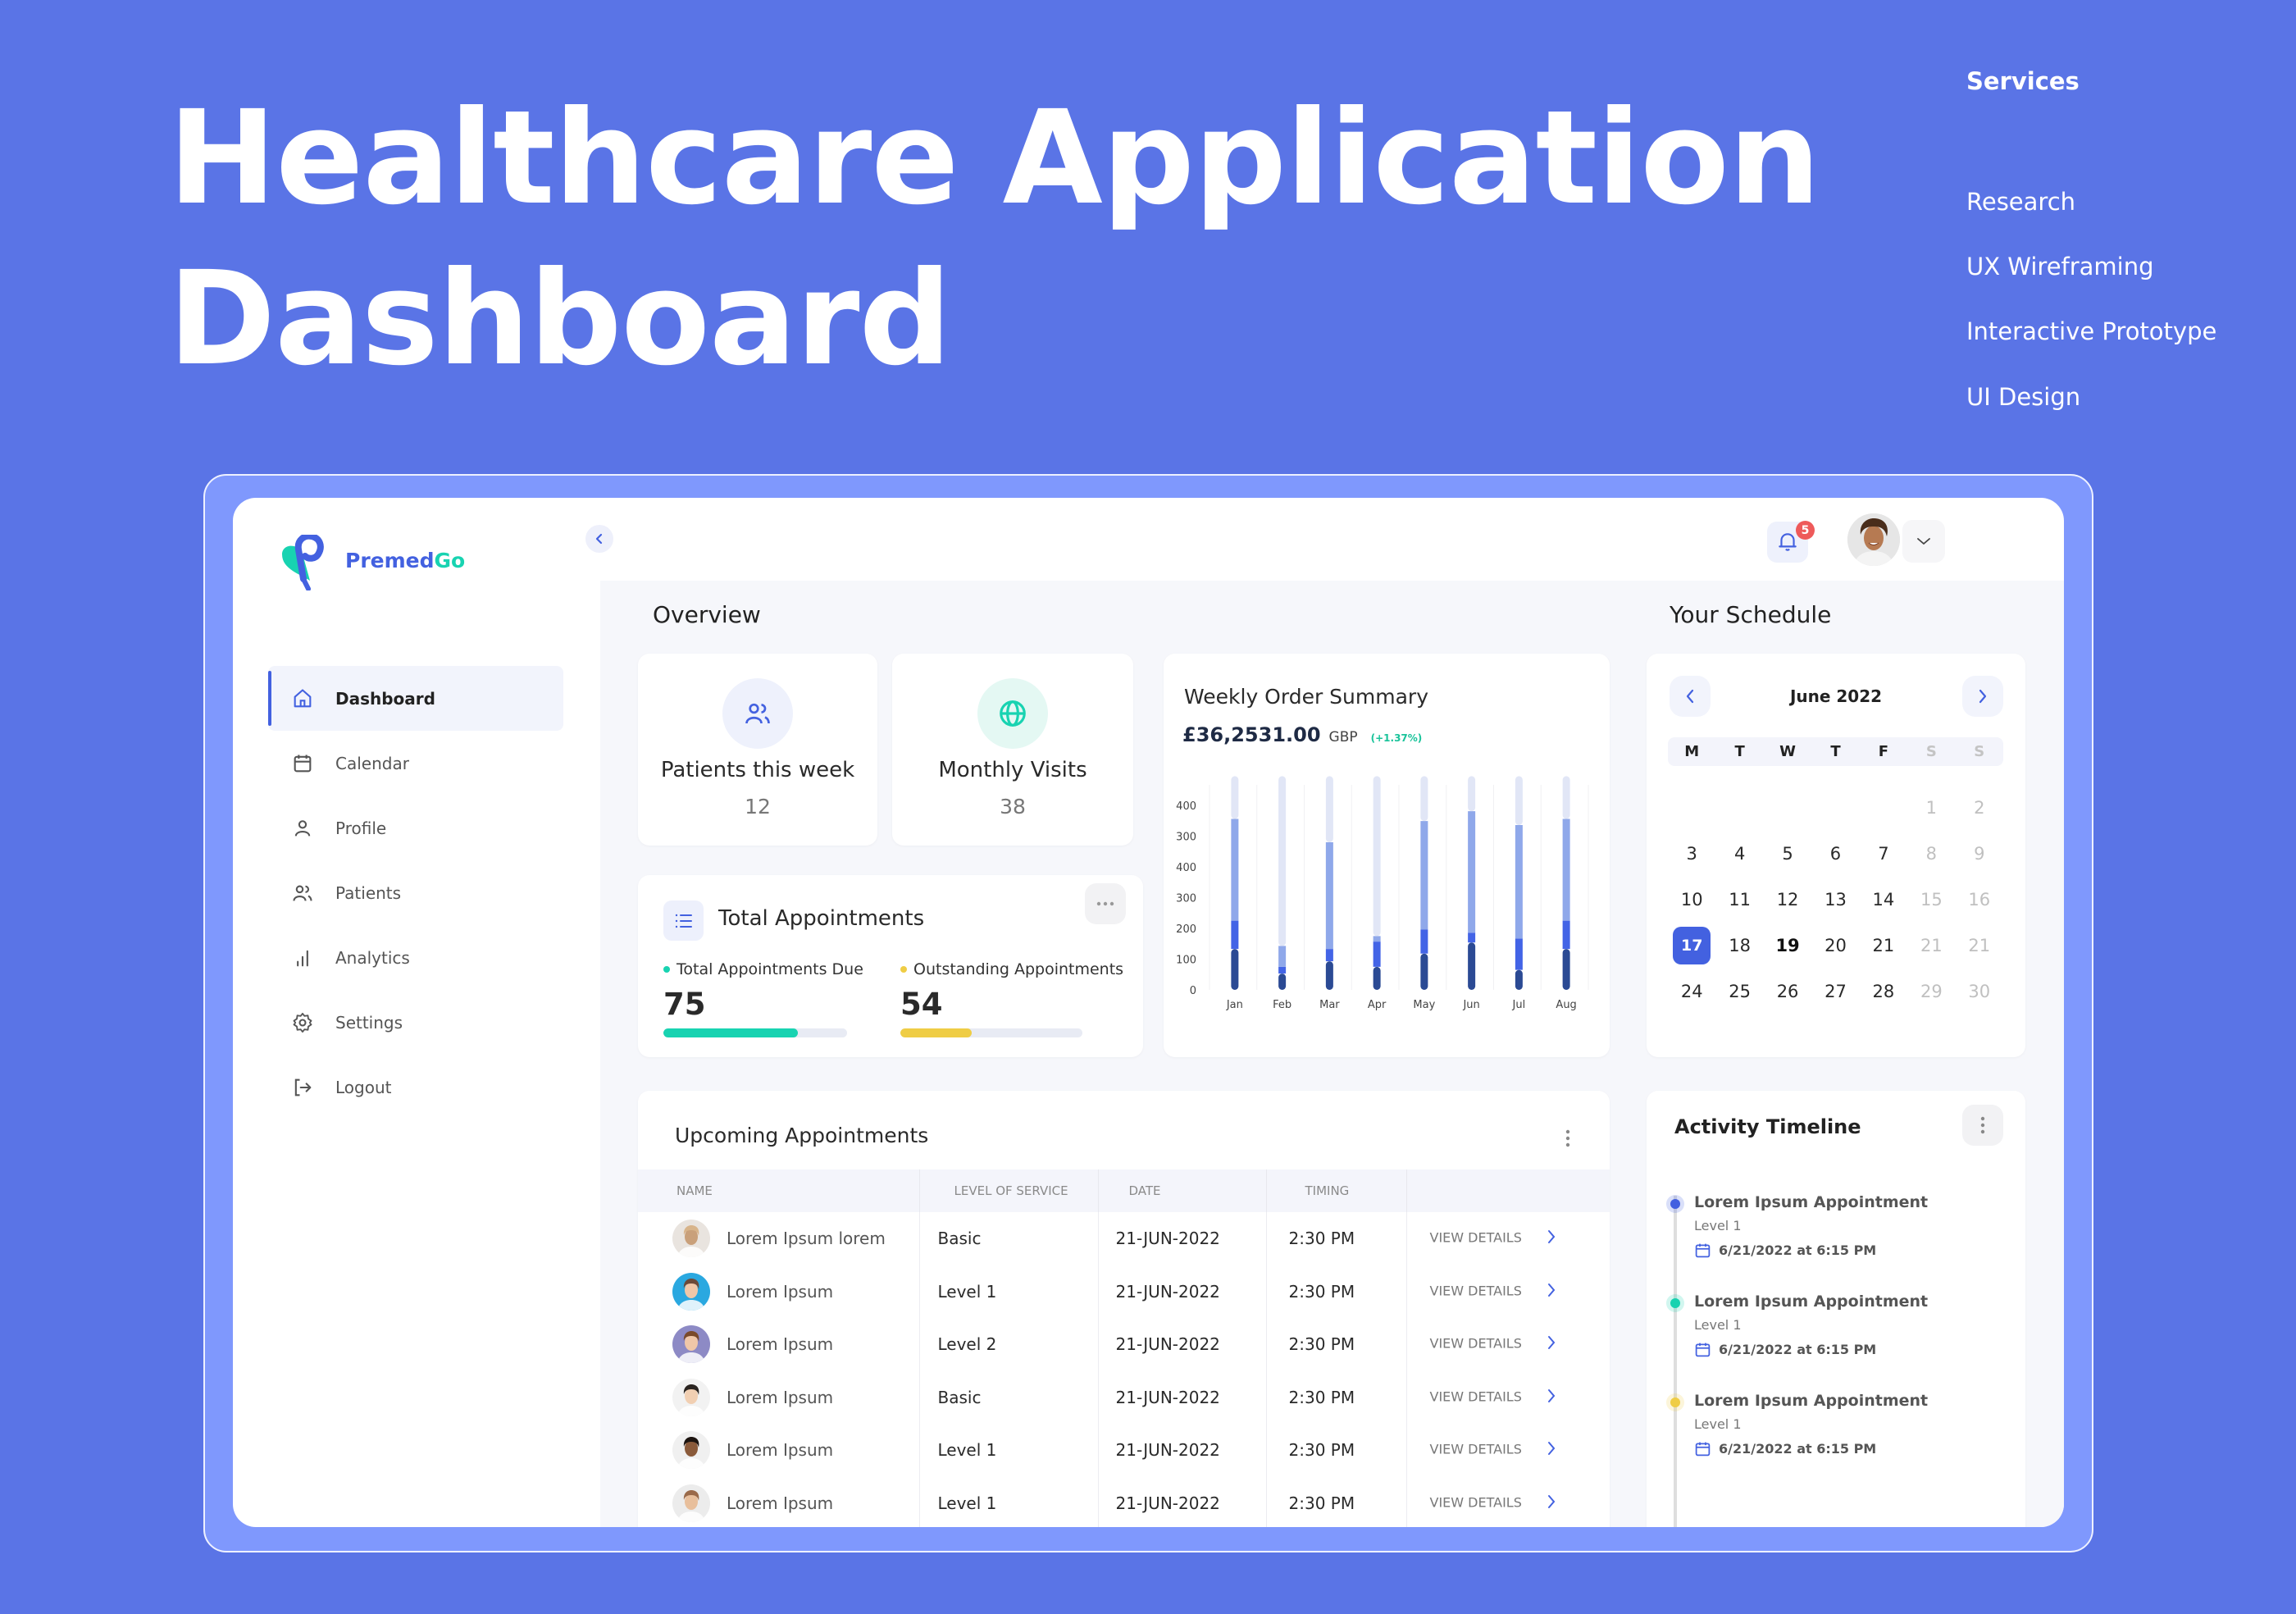  I want to click on overview-title: Overview, so click(707, 614).